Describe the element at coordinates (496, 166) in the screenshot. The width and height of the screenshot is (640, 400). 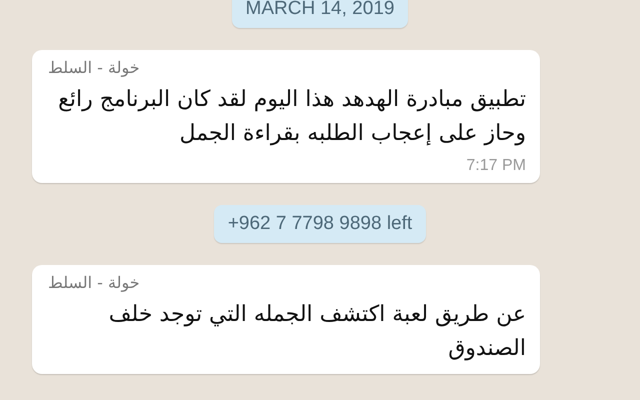
I see `message-time: 7:17 PM` at that location.